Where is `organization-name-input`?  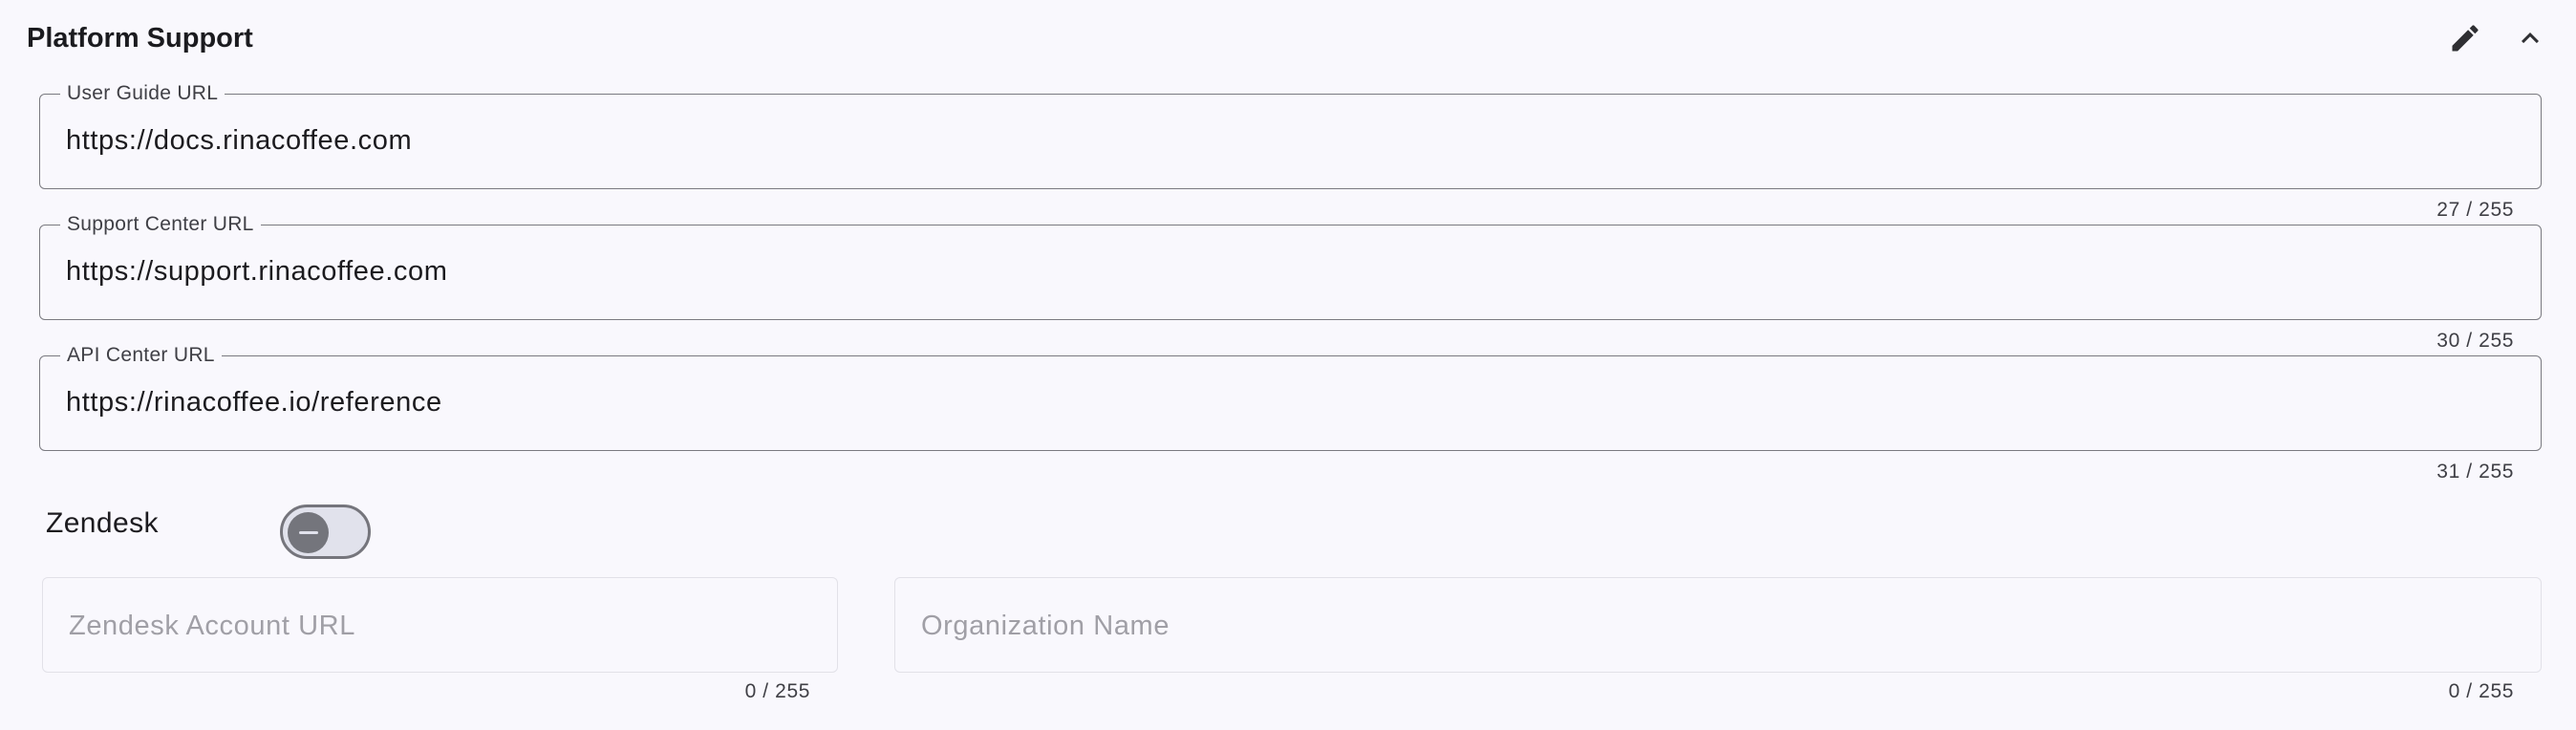 organization-name-input is located at coordinates (1724, 626).